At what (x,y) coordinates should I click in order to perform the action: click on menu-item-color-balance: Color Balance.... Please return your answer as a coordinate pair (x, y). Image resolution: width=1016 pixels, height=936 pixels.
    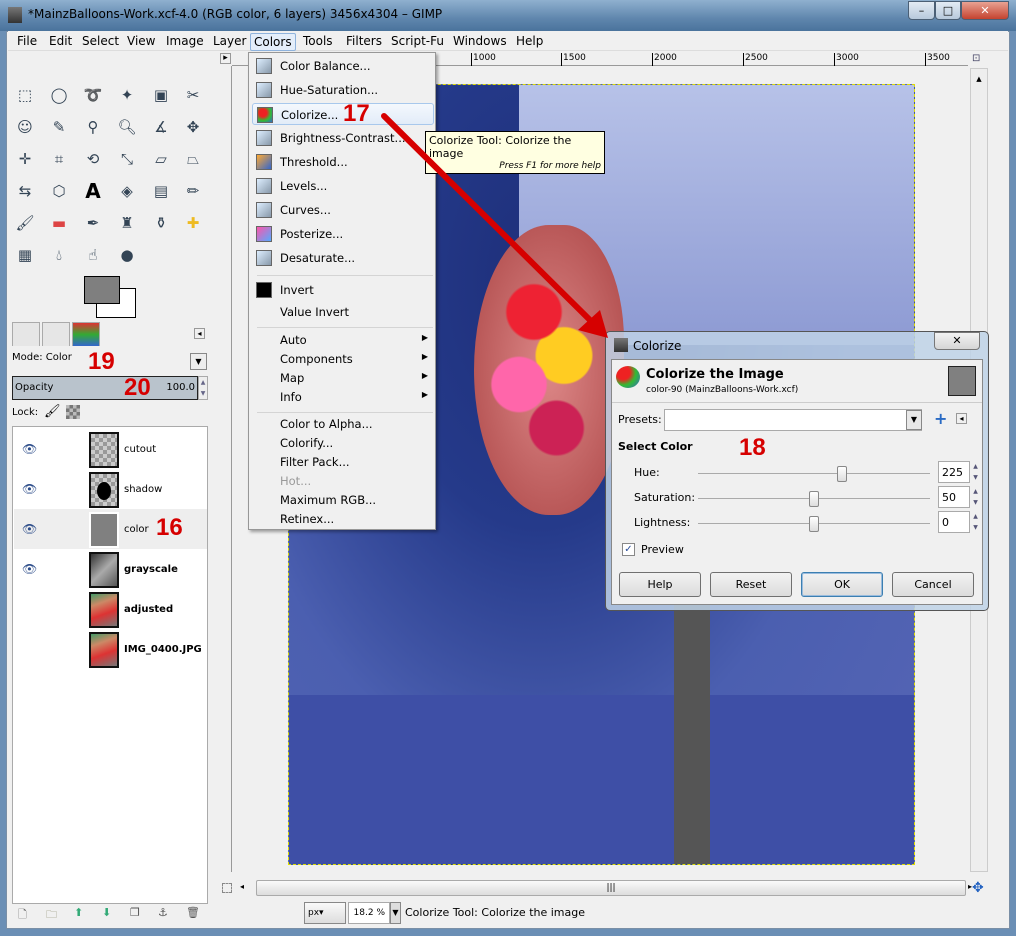
    Looking at the image, I should click on (343, 66).